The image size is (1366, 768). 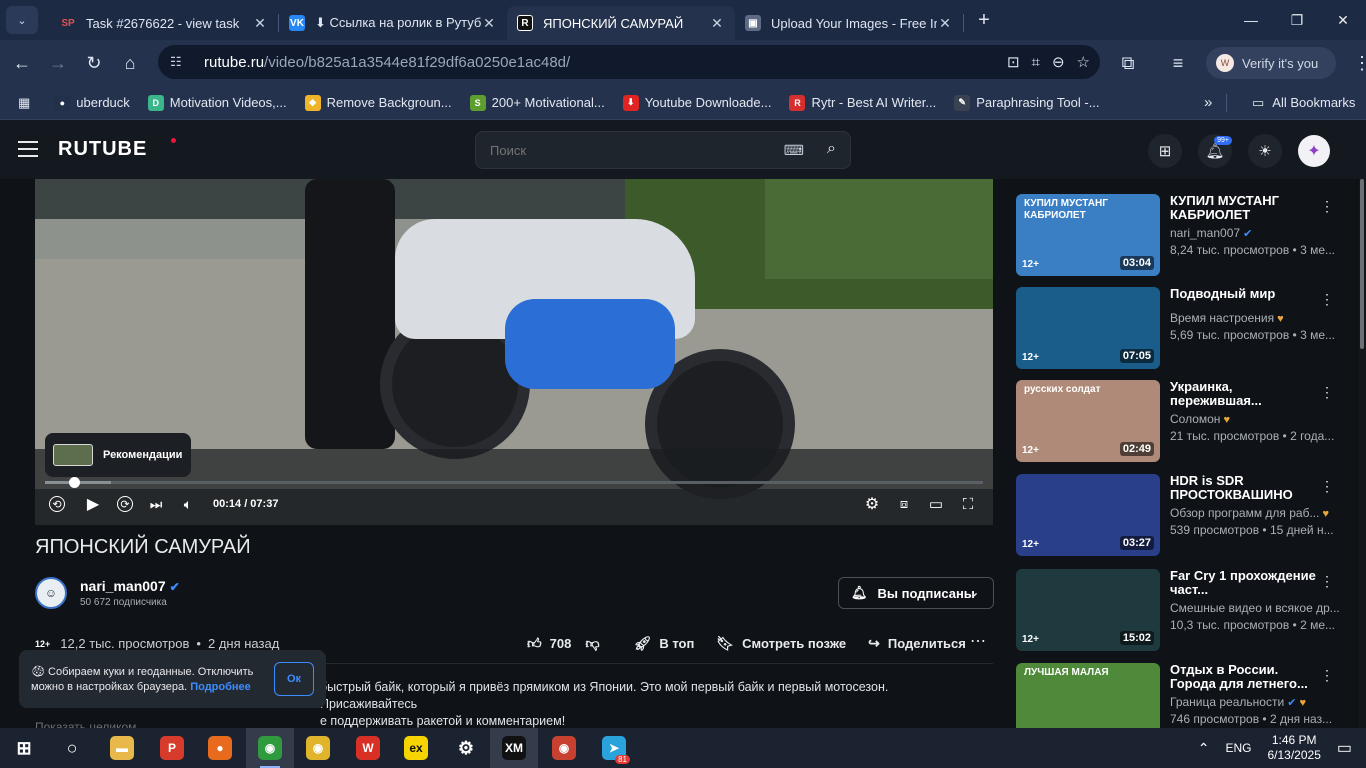 I want to click on channel-info: ☺ nari_man007 ✔ 50 672 подписчика, so click(x=107, y=593).